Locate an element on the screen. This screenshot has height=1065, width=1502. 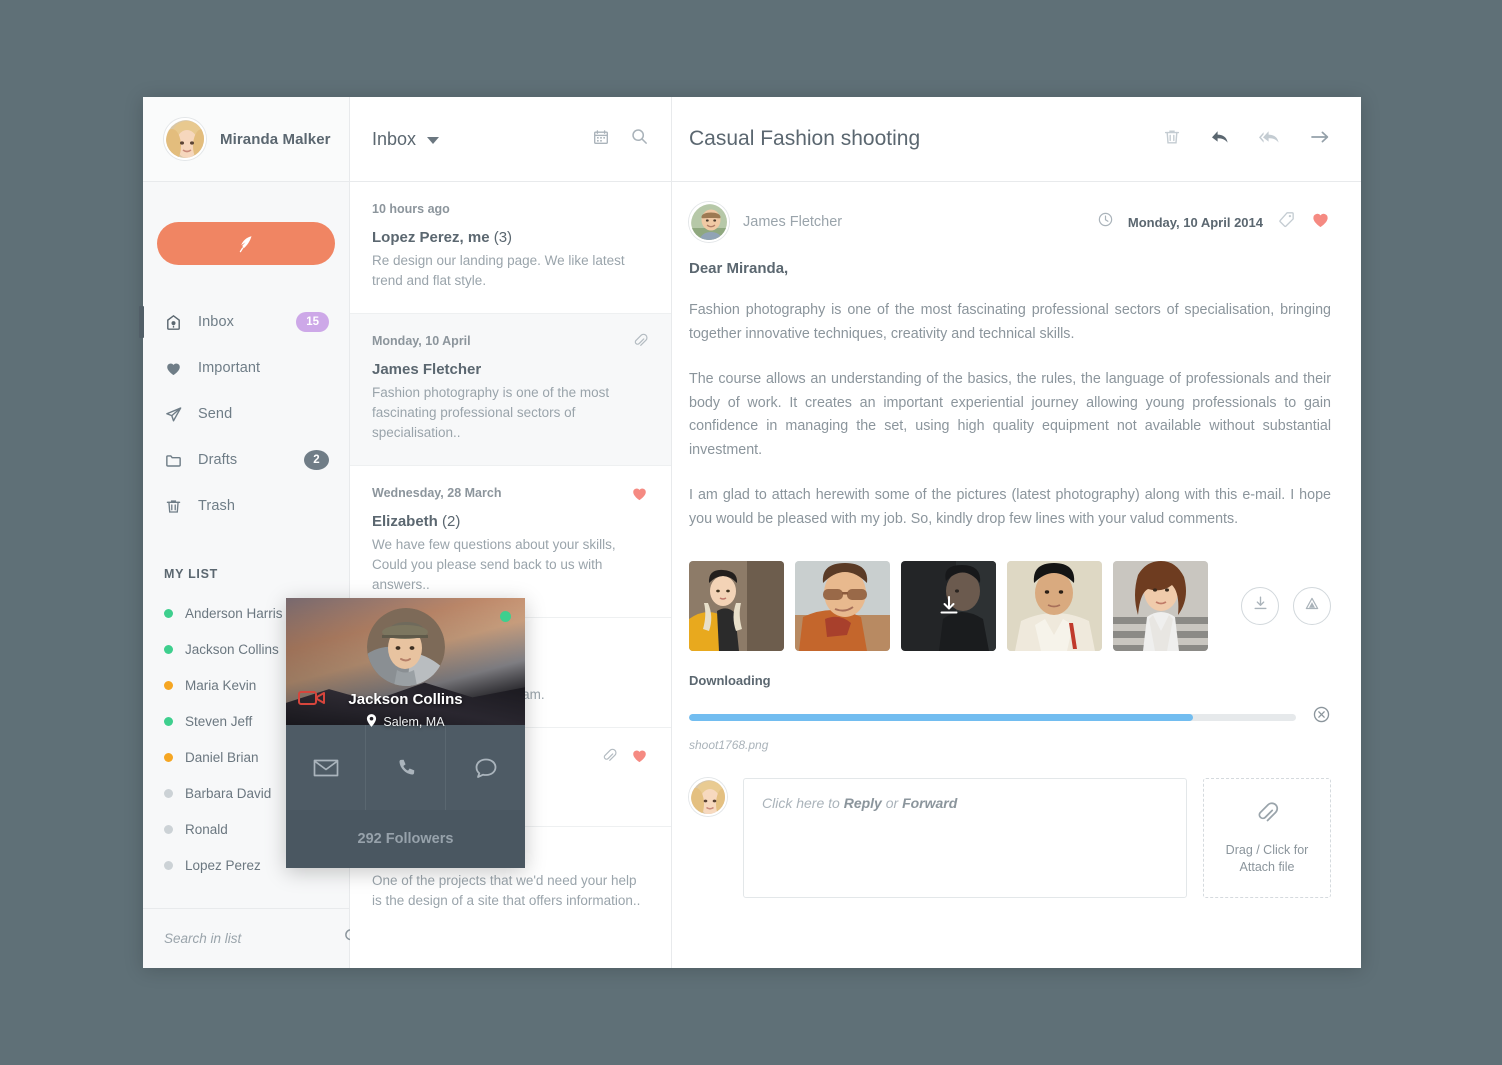
attachment-row is located at coordinates (1016, 602).